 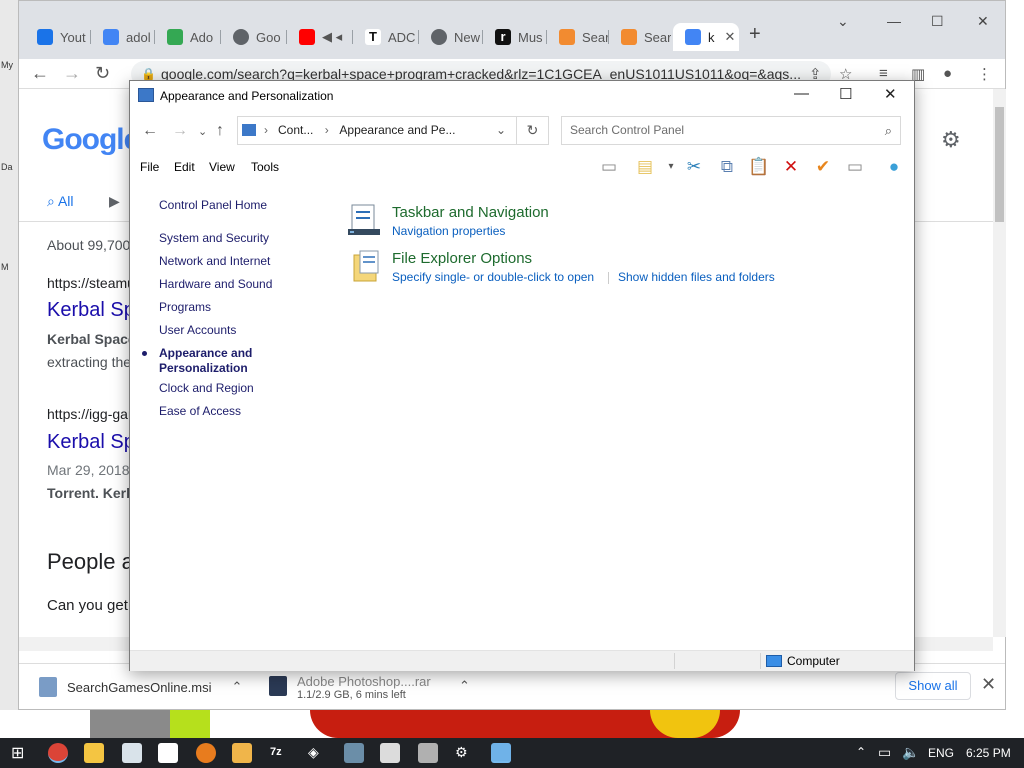 What do you see at coordinates (90, 414) in the screenshot?
I see `result-url: https://igg-gar` at bounding box center [90, 414].